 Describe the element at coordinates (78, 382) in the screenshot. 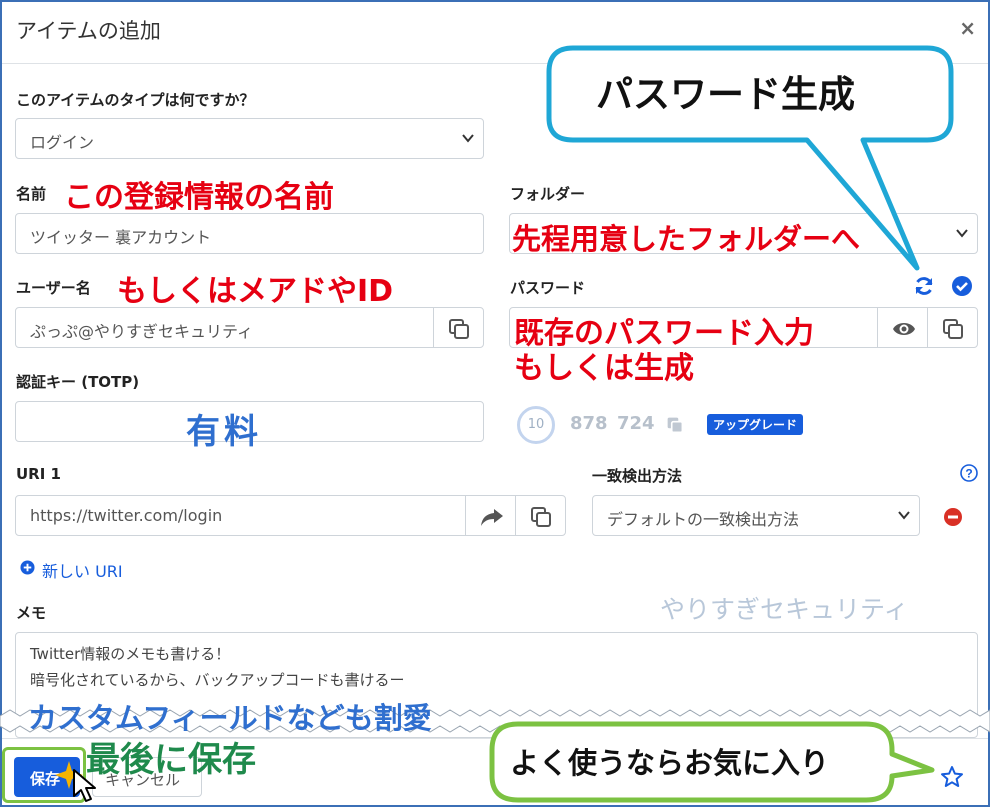

I see `totp-label: 認証キー (TOTP)` at that location.